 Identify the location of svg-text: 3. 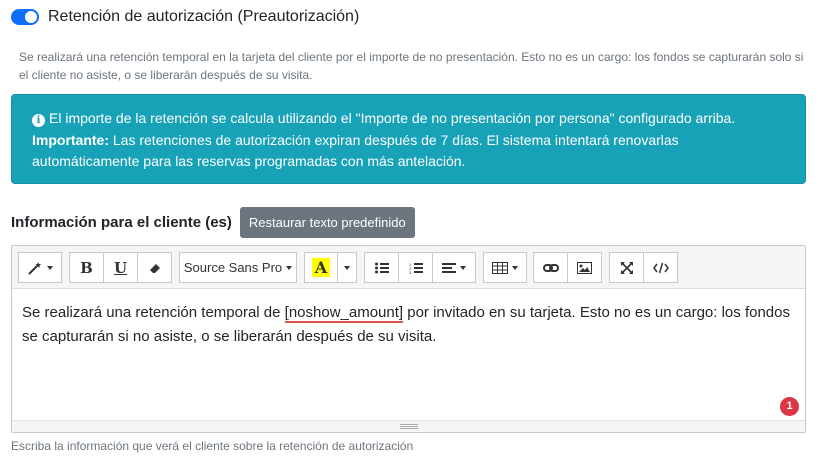
(410, 272).